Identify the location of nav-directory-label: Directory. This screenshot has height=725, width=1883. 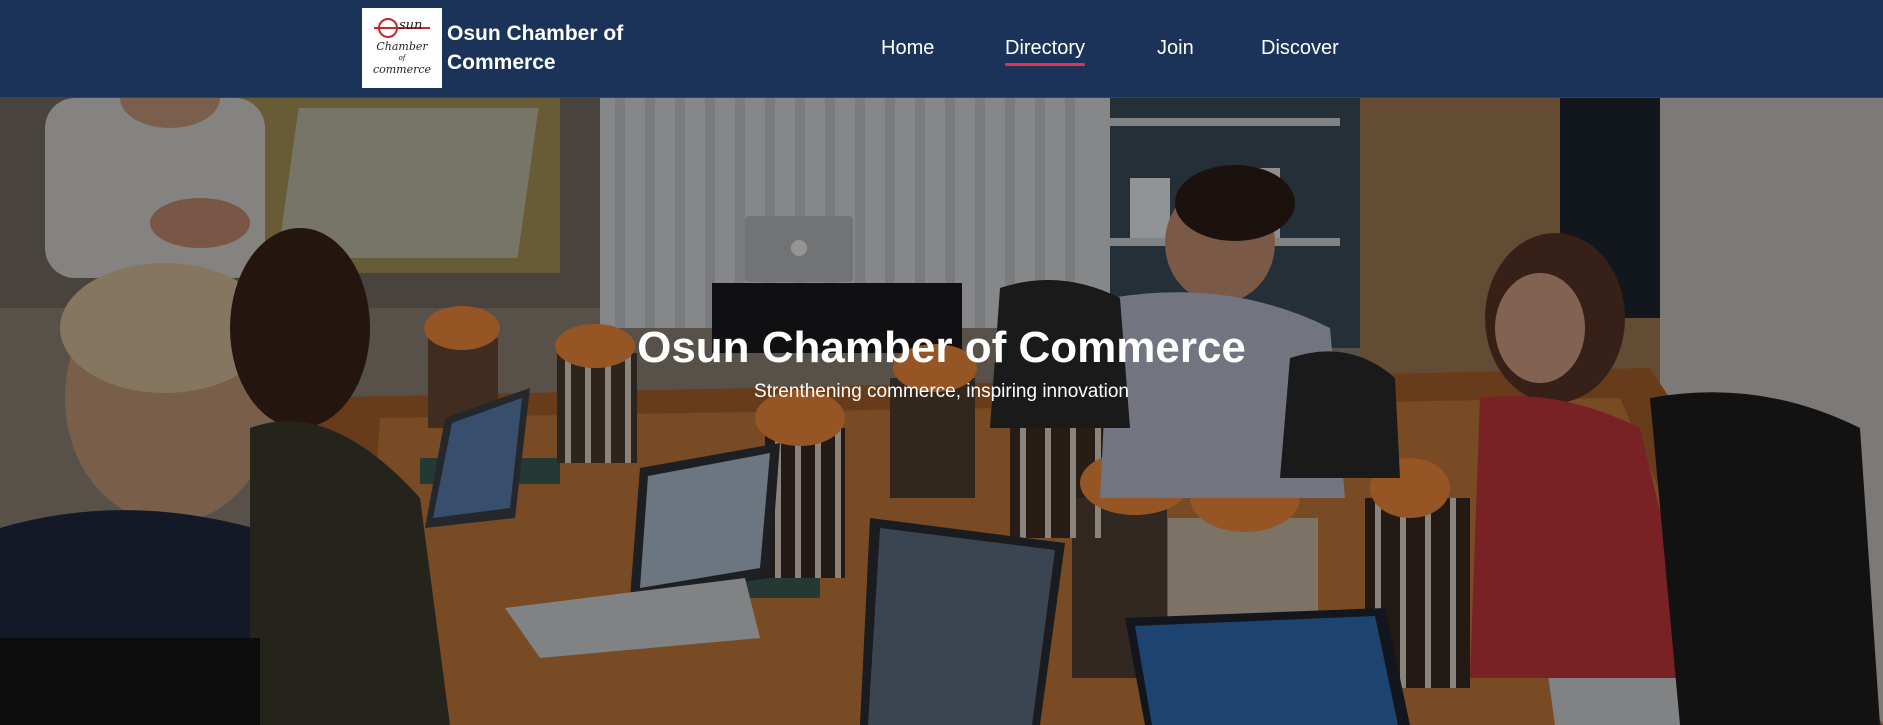
(1045, 48).